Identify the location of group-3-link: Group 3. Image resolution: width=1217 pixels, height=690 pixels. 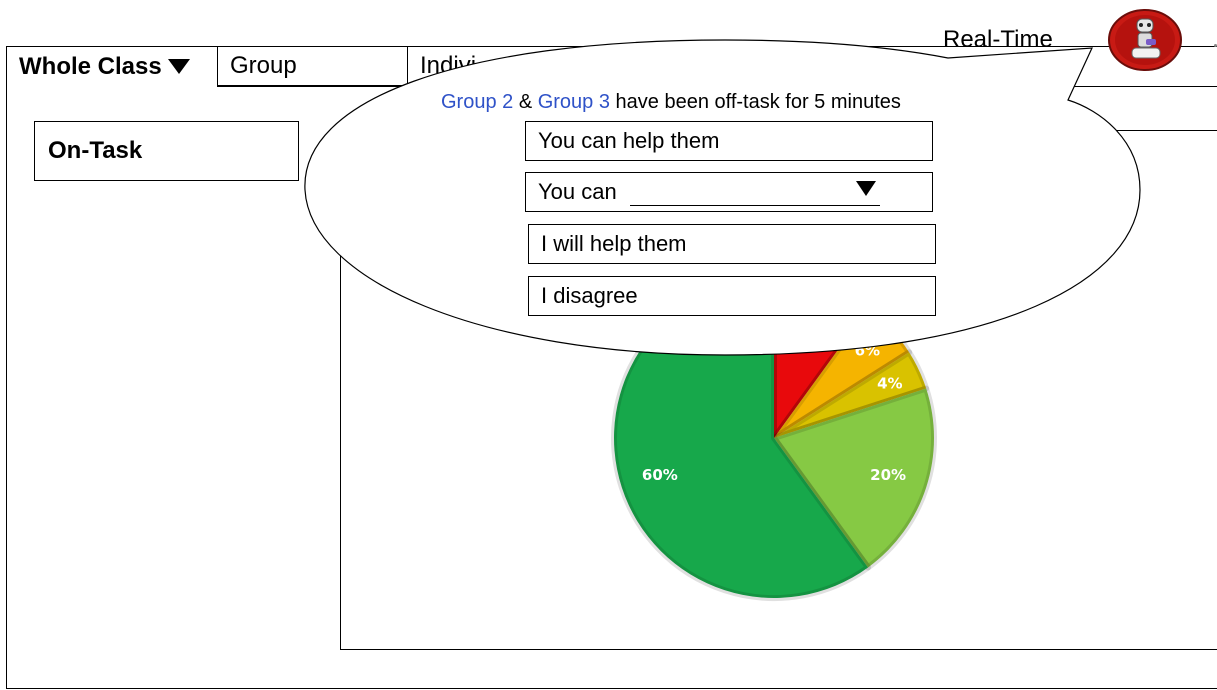
(574, 102).